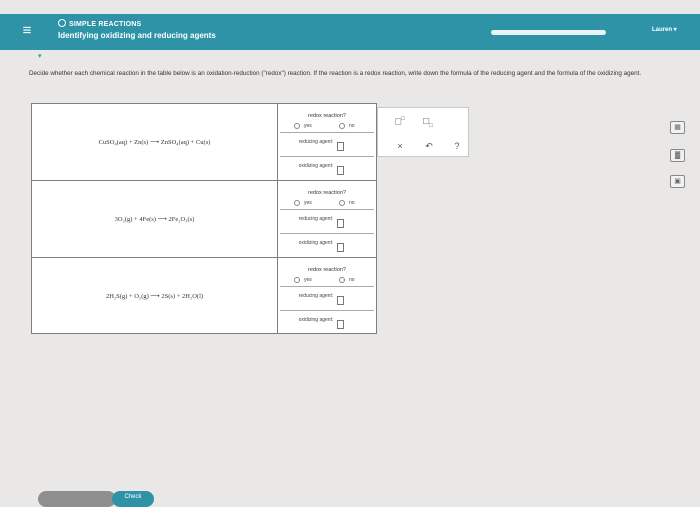 Image resolution: width=700 pixels, height=507 pixels. Describe the element at coordinates (677, 127) in the screenshot. I see `calculator-icon: ▦` at that location.